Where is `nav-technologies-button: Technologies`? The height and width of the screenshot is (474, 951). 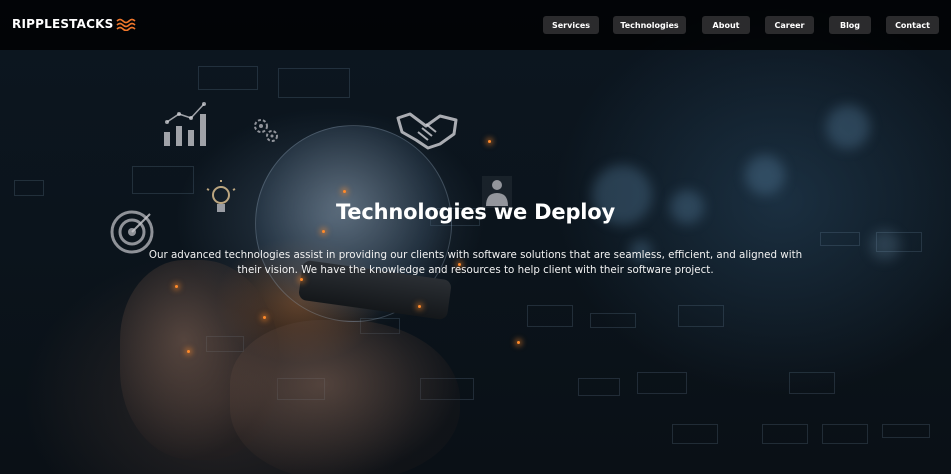
nav-technologies-button: Technologies is located at coordinates (649, 25).